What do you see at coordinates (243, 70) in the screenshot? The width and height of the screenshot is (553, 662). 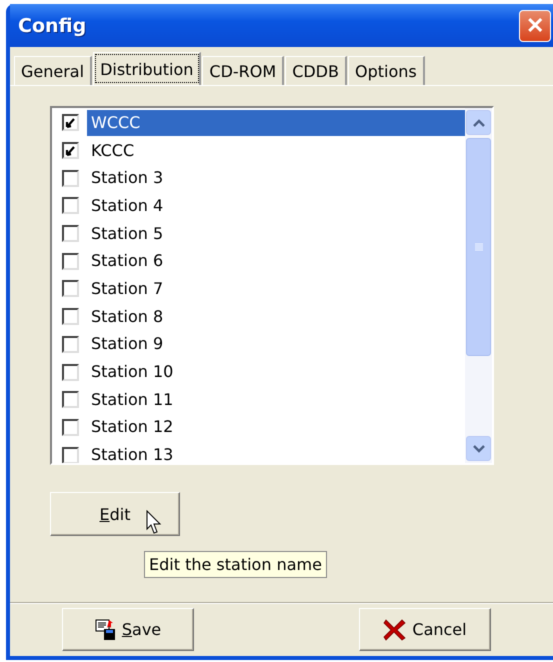 I see `tab: CD-ROM` at bounding box center [243, 70].